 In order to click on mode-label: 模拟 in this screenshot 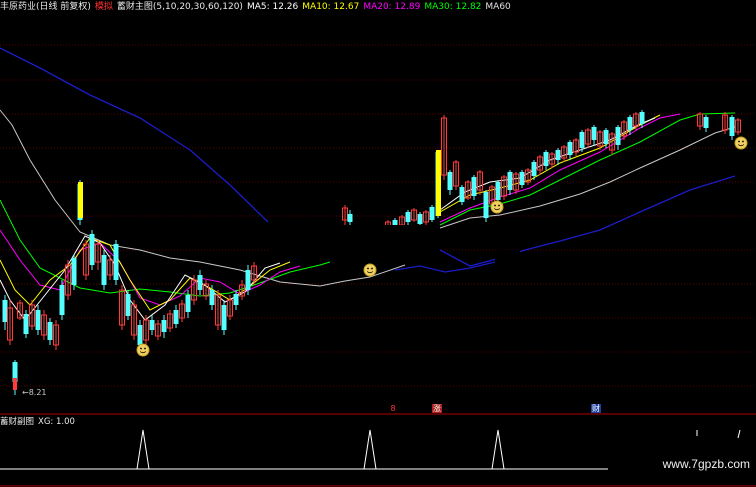, I will do `click(104, 7)`.